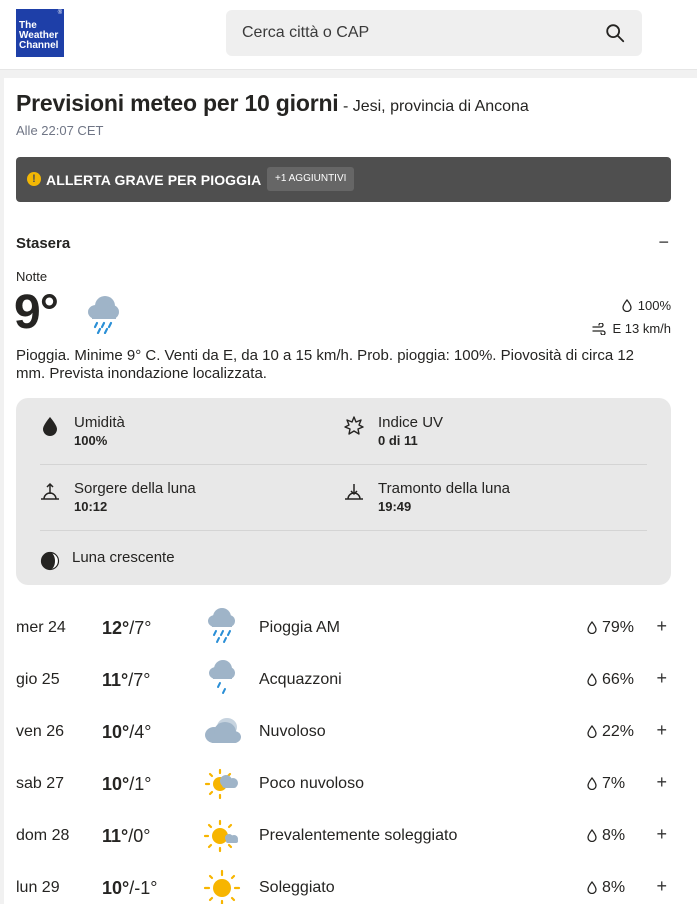  I want to click on tonight-wind: E 13 km/h, so click(631, 328).